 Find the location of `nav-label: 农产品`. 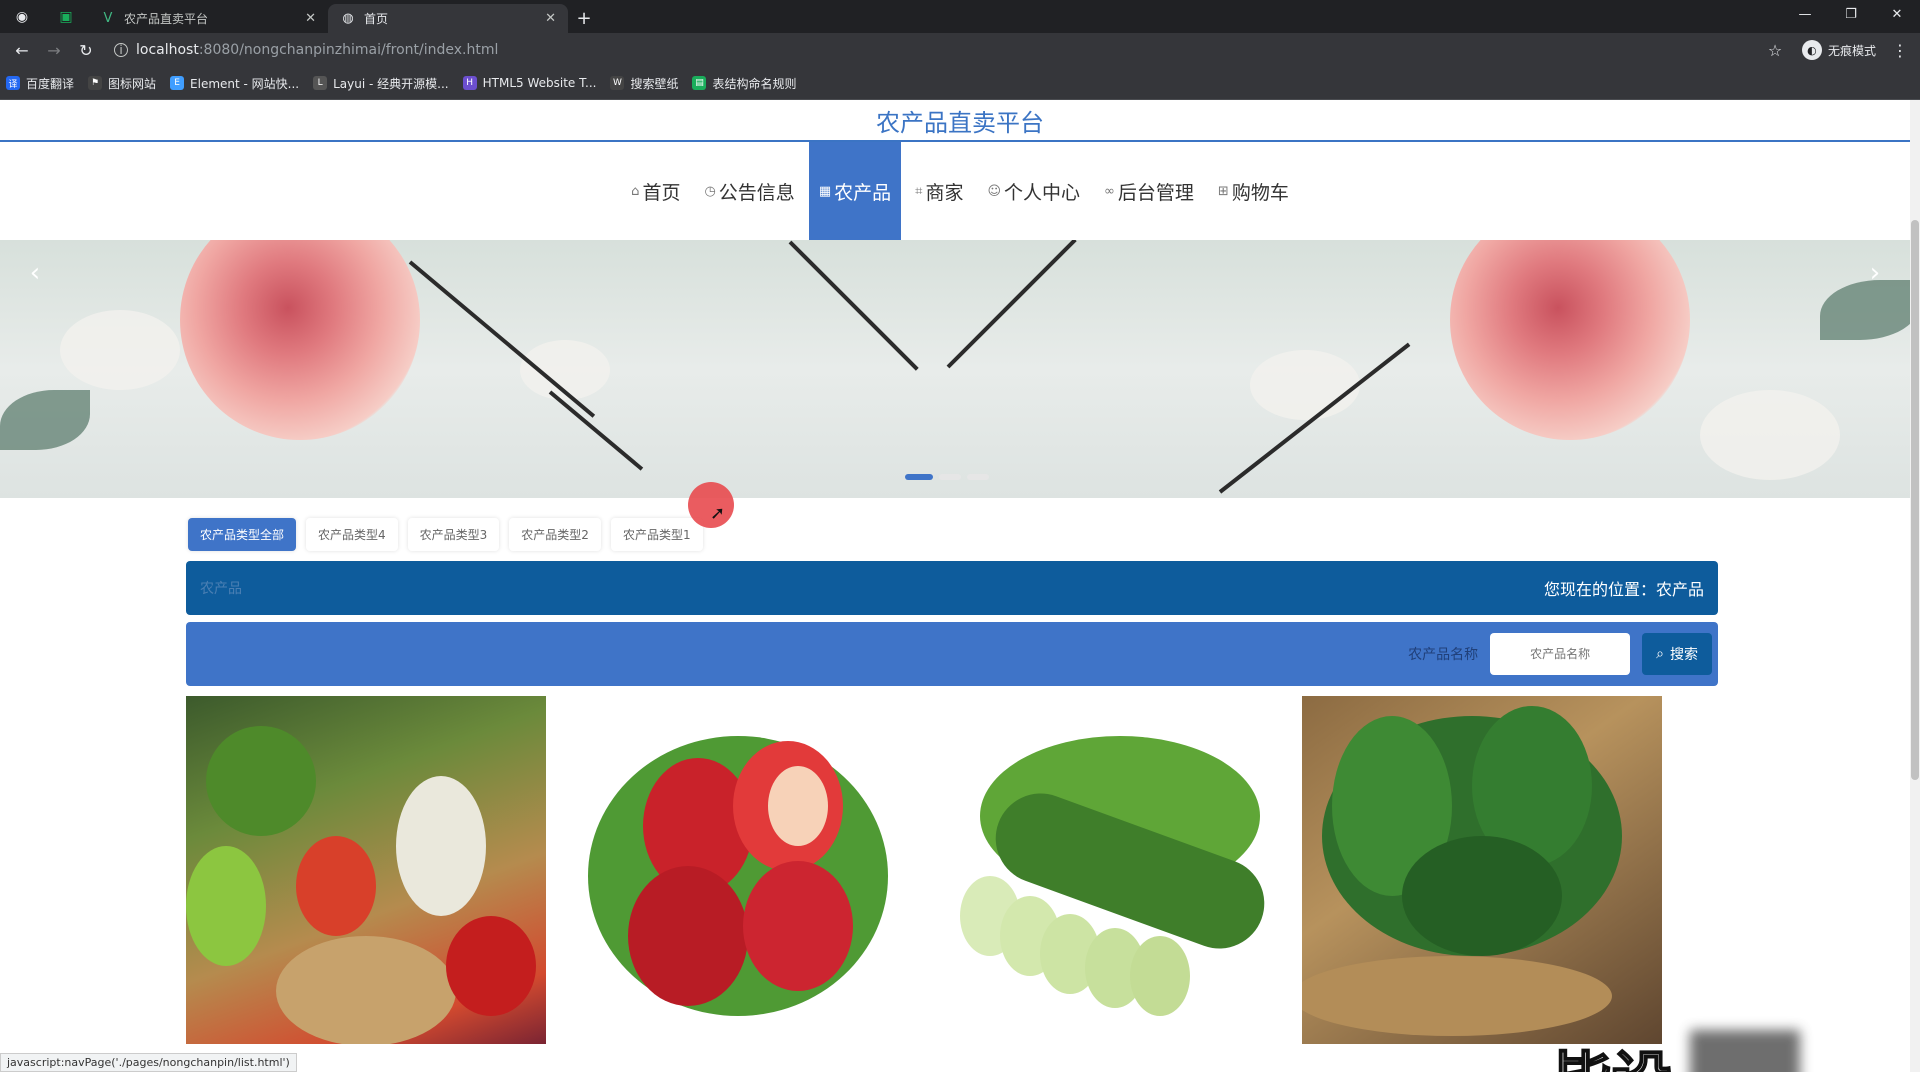

nav-label: 农产品 is located at coordinates (863, 192).